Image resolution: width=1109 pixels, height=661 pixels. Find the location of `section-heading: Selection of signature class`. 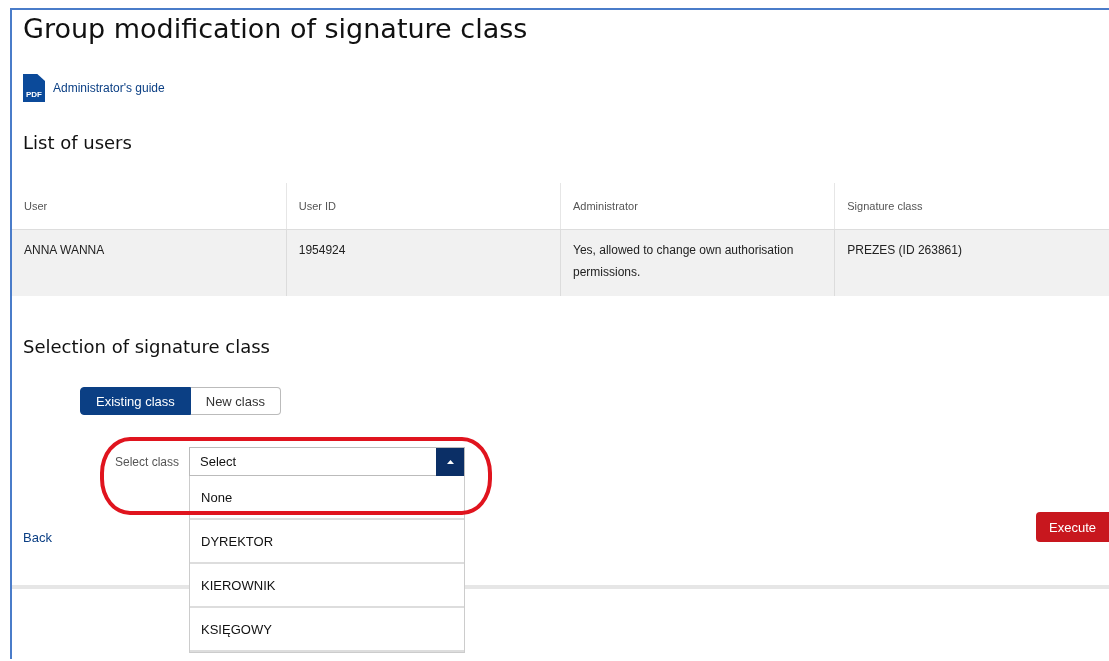

section-heading: Selection of signature class is located at coordinates (147, 346).